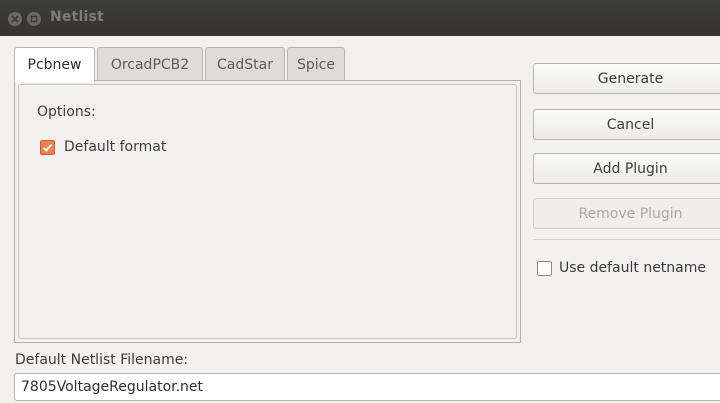  I want to click on remove-plugin-button: Remove Plugin, so click(626, 213).